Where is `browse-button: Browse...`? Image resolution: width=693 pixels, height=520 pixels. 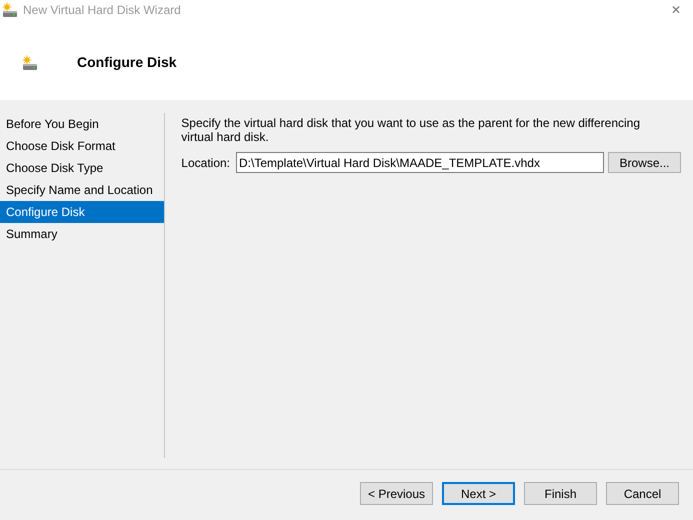 browse-button: Browse... is located at coordinates (644, 162).